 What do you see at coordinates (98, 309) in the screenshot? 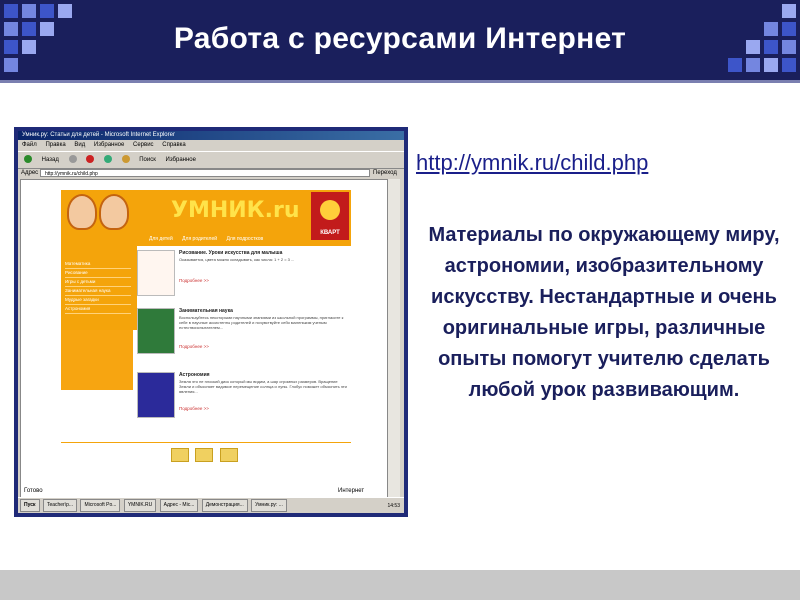
I see `site-menu-item: Астрономия` at bounding box center [98, 309].